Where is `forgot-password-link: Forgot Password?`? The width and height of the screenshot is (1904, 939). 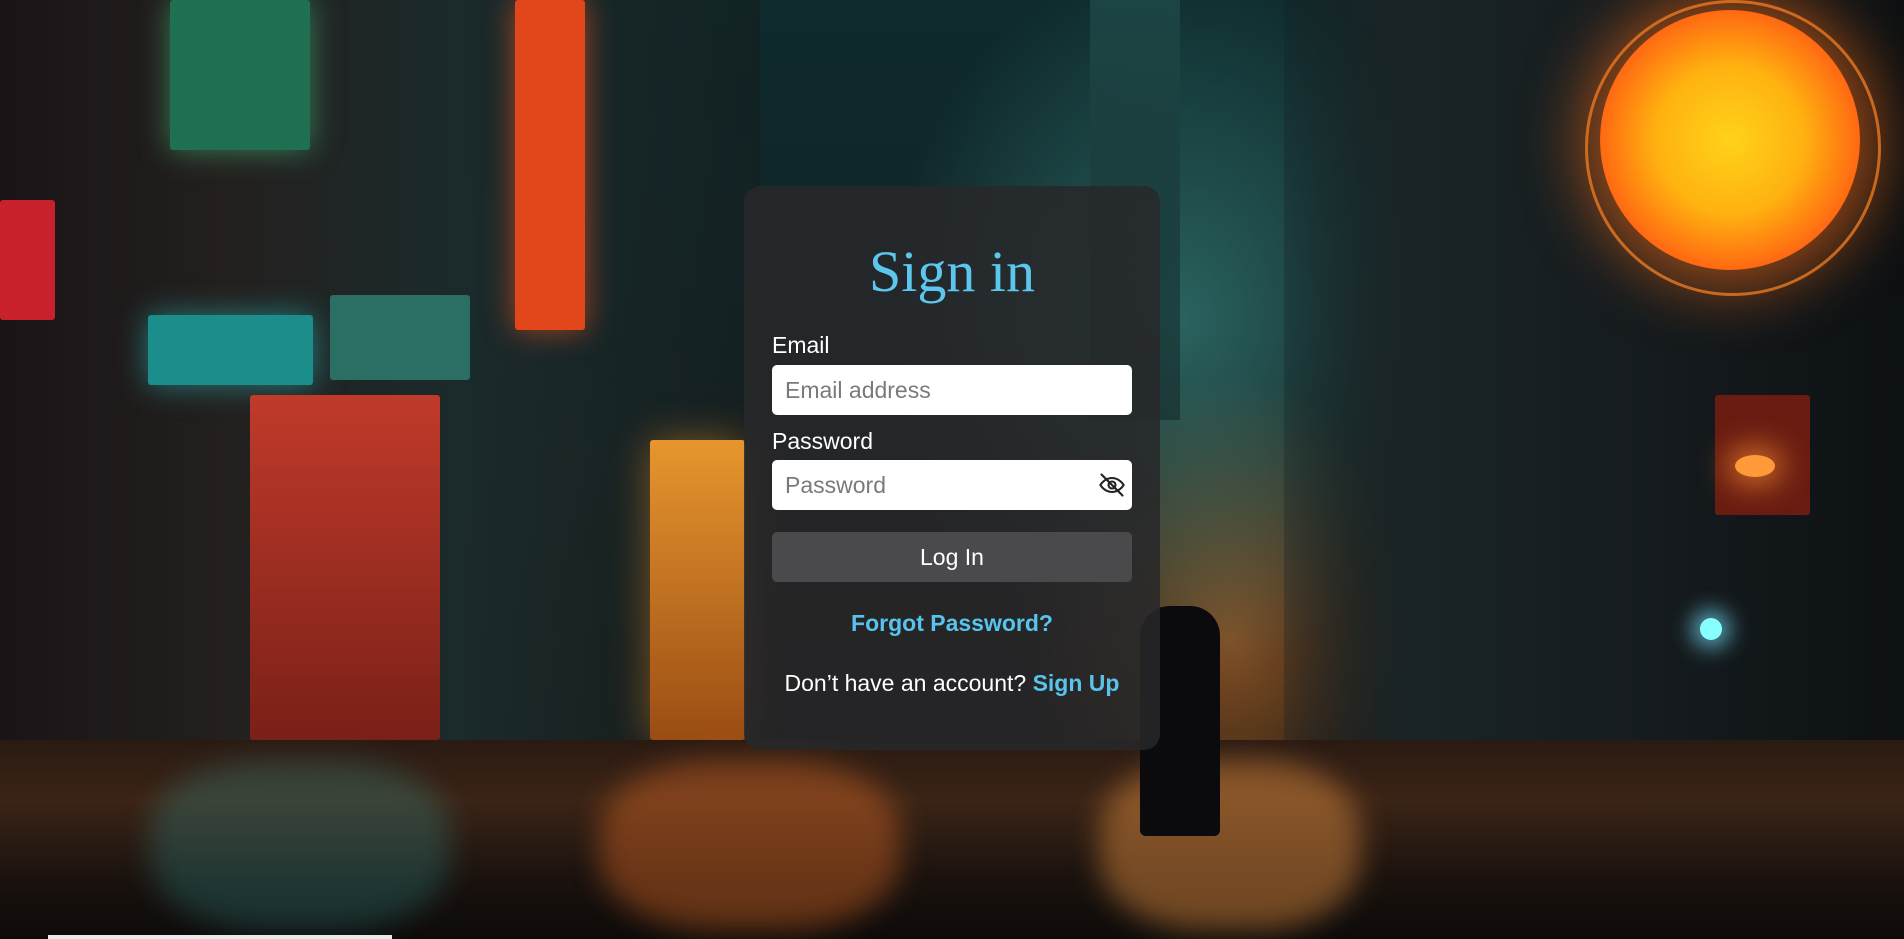
forgot-password-link: Forgot Password? is located at coordinates (952, 623).